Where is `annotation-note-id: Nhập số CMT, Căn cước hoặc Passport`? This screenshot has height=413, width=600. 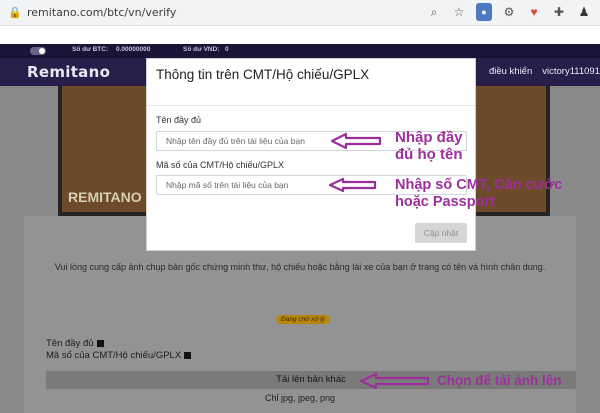 annotation-note-id: Nhập số CMT, Căn cước hoặc Passport is located at coordinates (479, 193).